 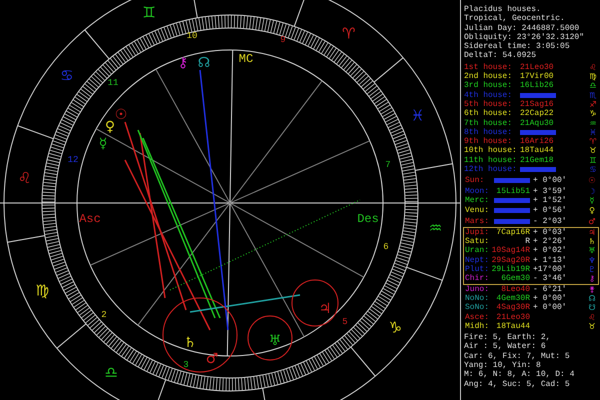 What do you see at coordinates (515, 279) in the screenshot?
I see `body-position: 6Gem30` at bounding box center [515, 279].